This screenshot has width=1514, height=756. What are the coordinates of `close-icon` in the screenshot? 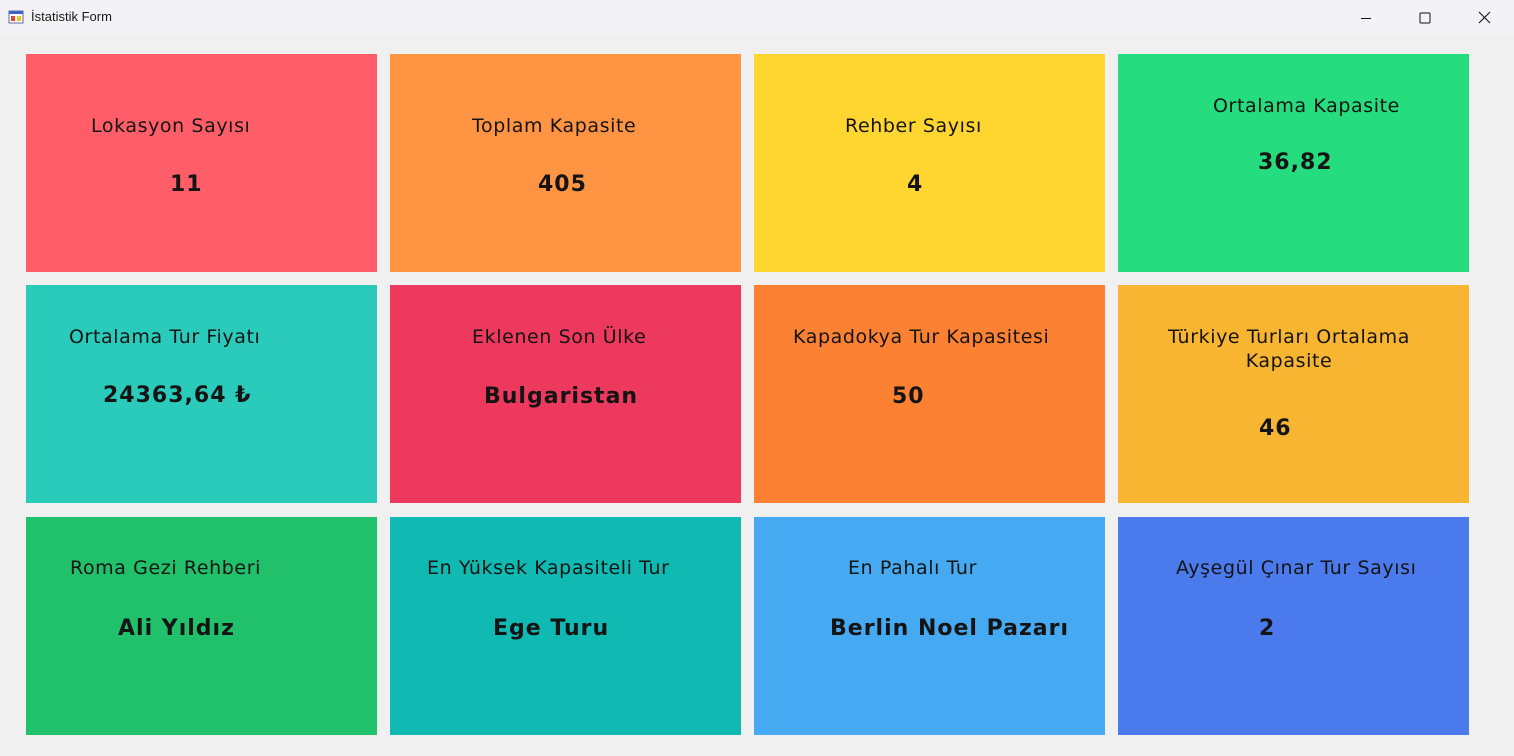 It's located at (1484, 17).